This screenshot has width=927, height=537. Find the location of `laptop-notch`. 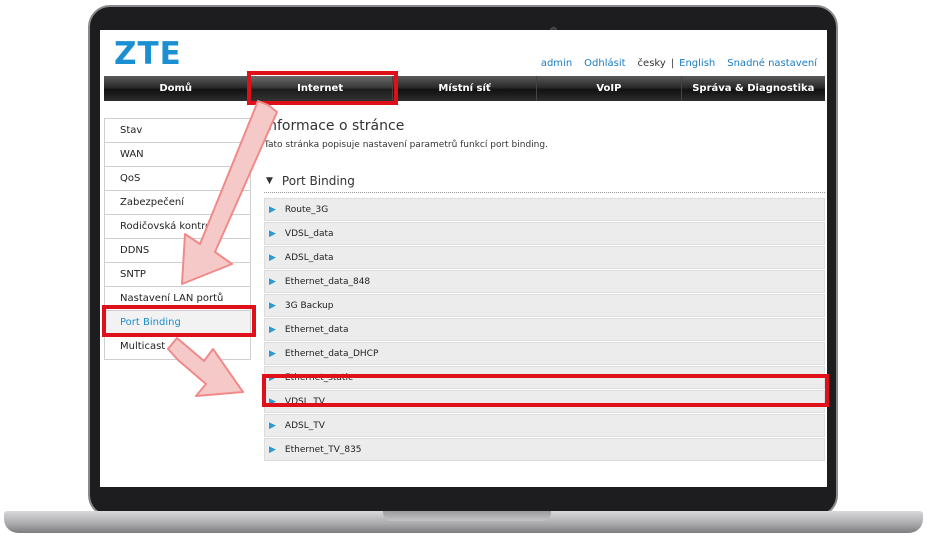

laptop-notch is located at coordinates (467, 516).